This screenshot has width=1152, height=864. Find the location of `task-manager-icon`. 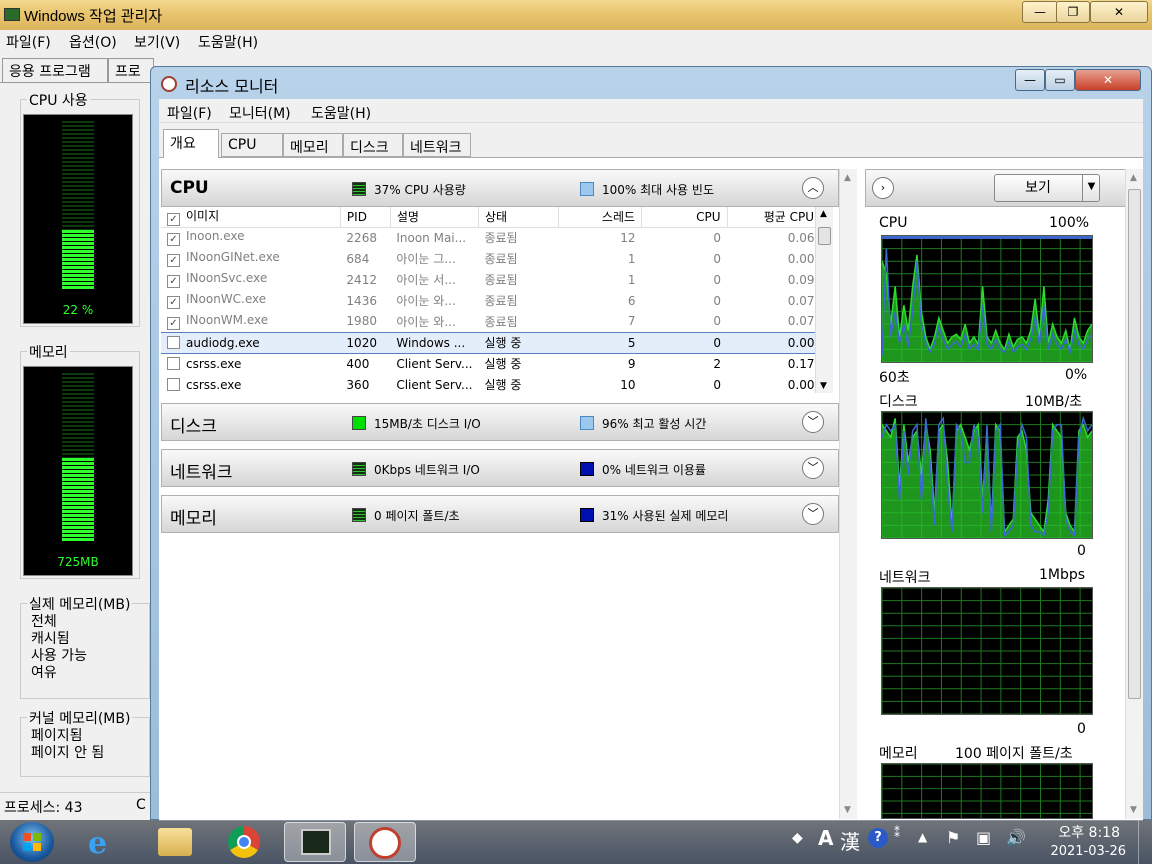

task-manager-icon is located at coordinates (316, 842).